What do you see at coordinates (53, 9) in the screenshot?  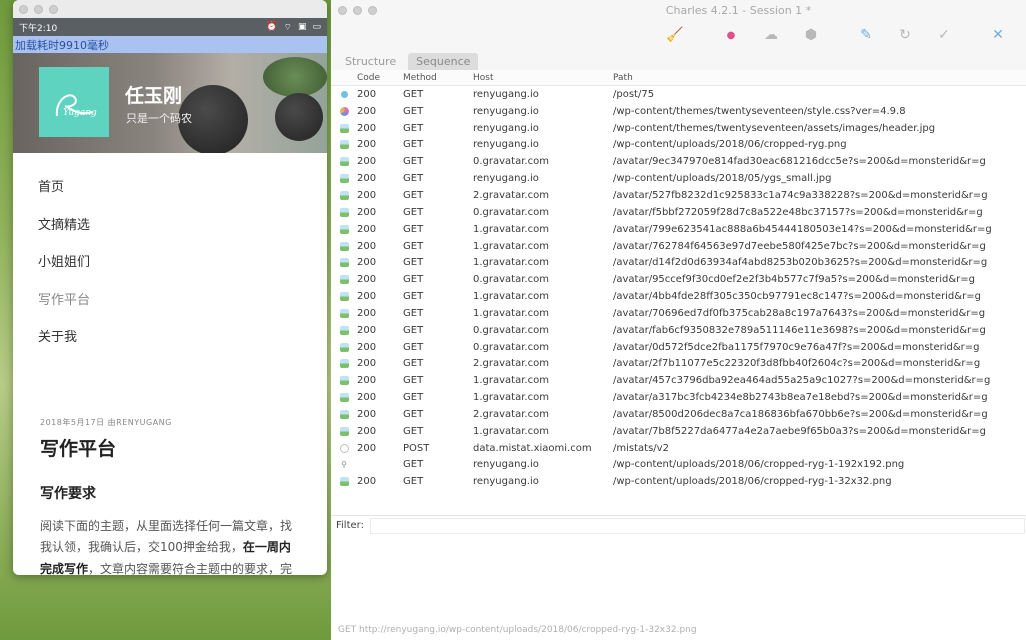 I see `zoom-window-button` at bounding box center [53, 9].